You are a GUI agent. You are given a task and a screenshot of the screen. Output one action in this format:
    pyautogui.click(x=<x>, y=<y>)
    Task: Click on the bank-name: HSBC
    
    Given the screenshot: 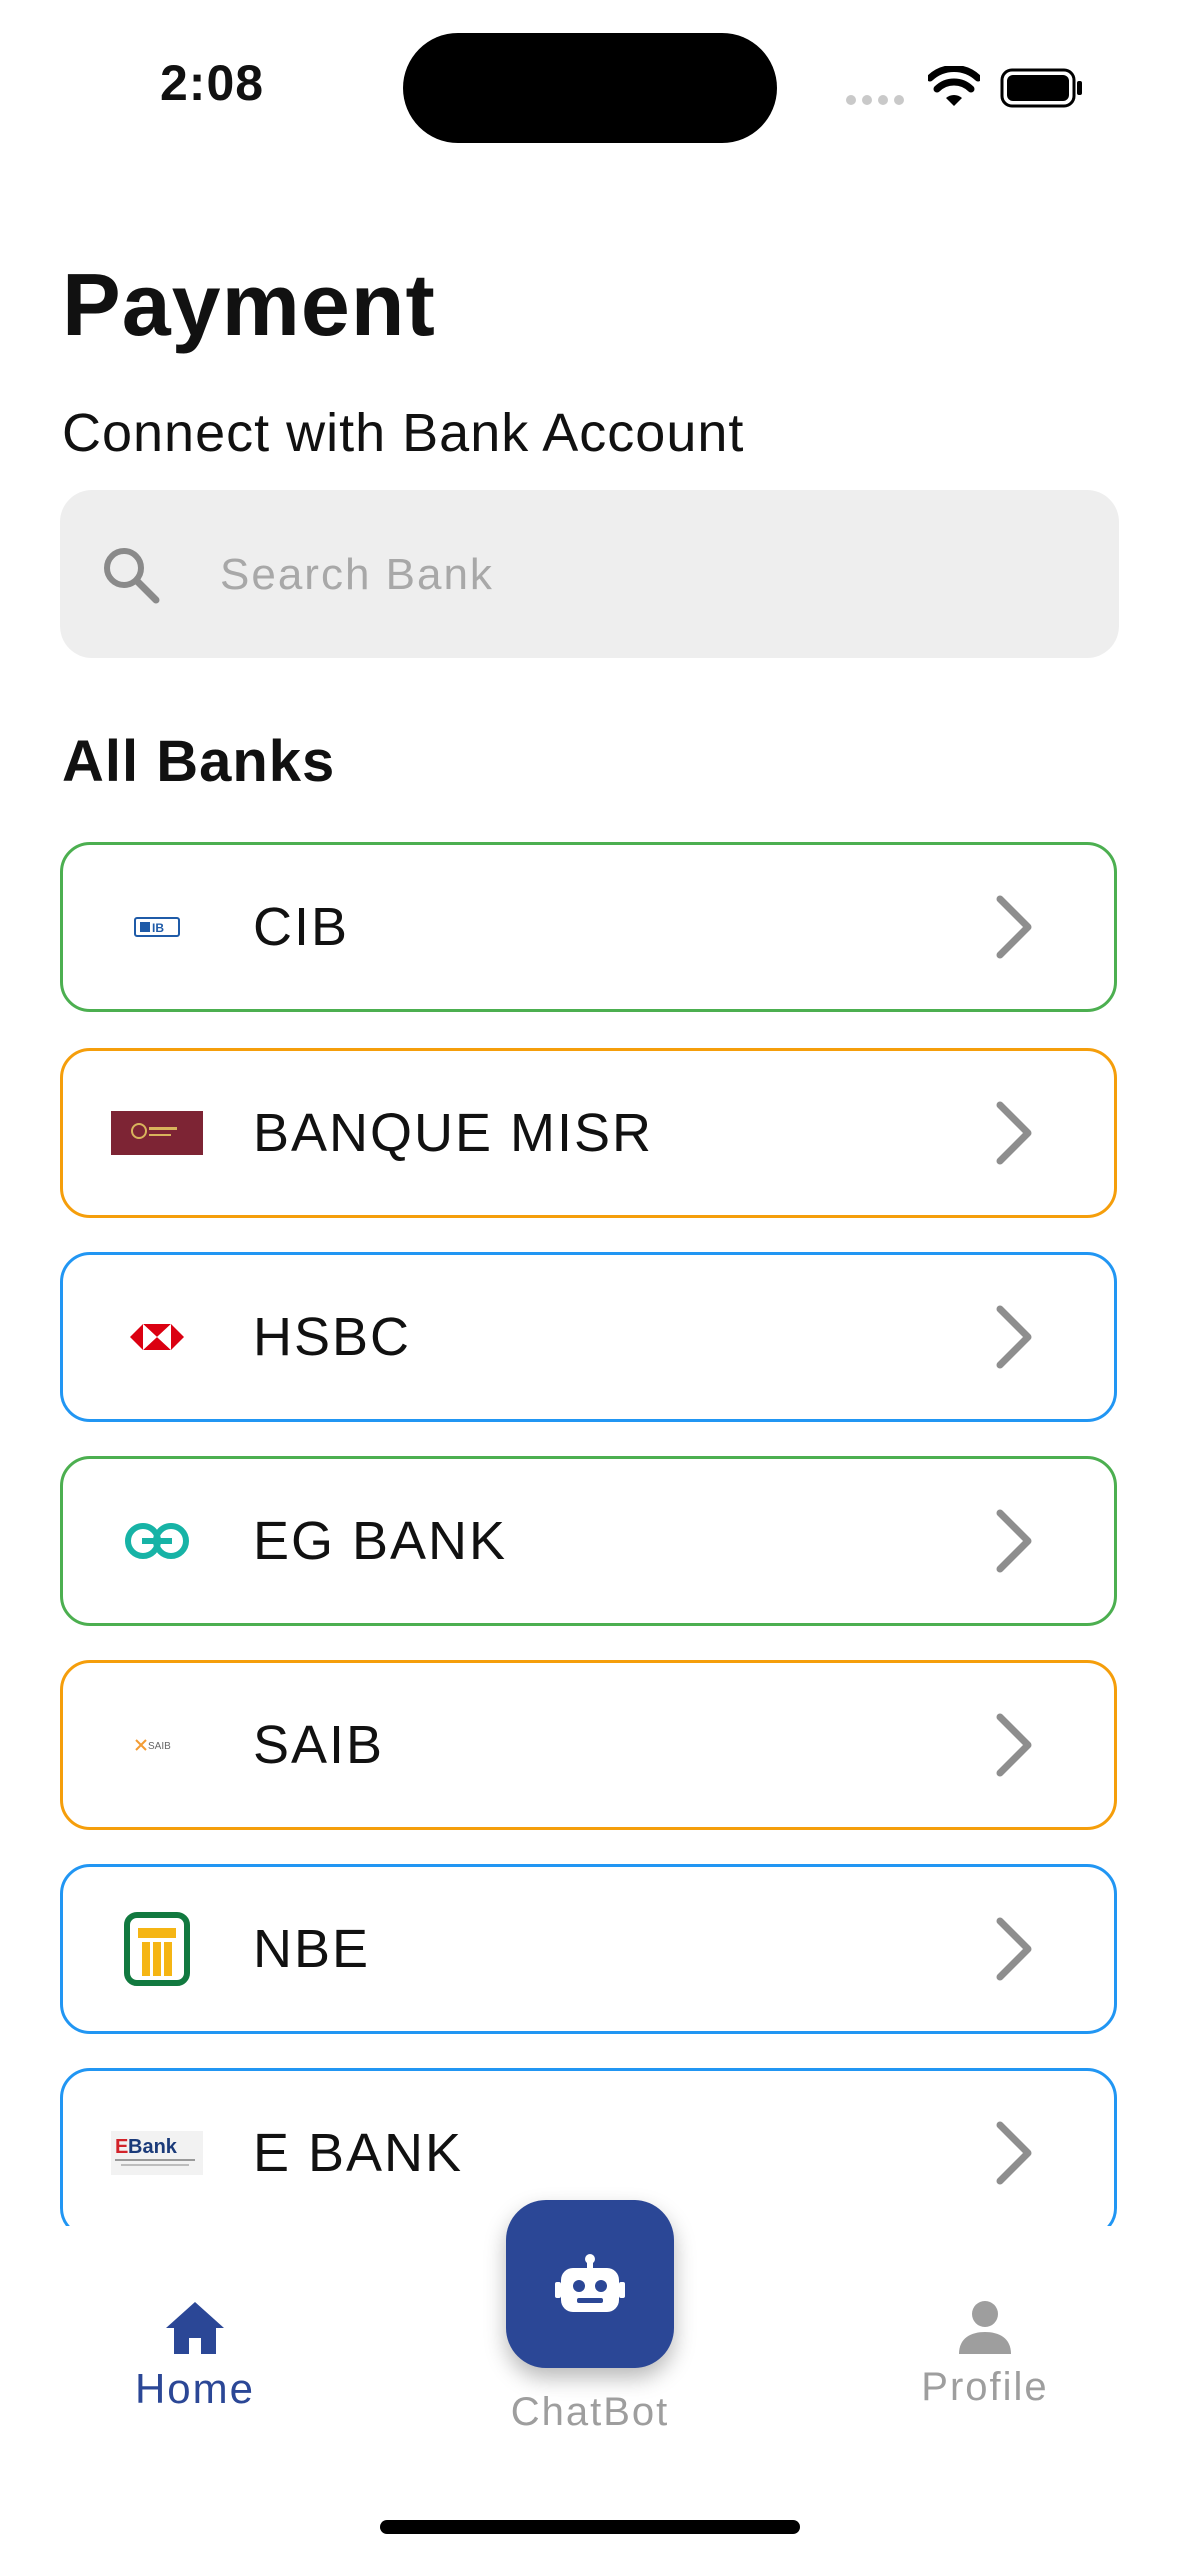 What is the action you would take?
    pyautogui.click(x=332, y=1337)
    